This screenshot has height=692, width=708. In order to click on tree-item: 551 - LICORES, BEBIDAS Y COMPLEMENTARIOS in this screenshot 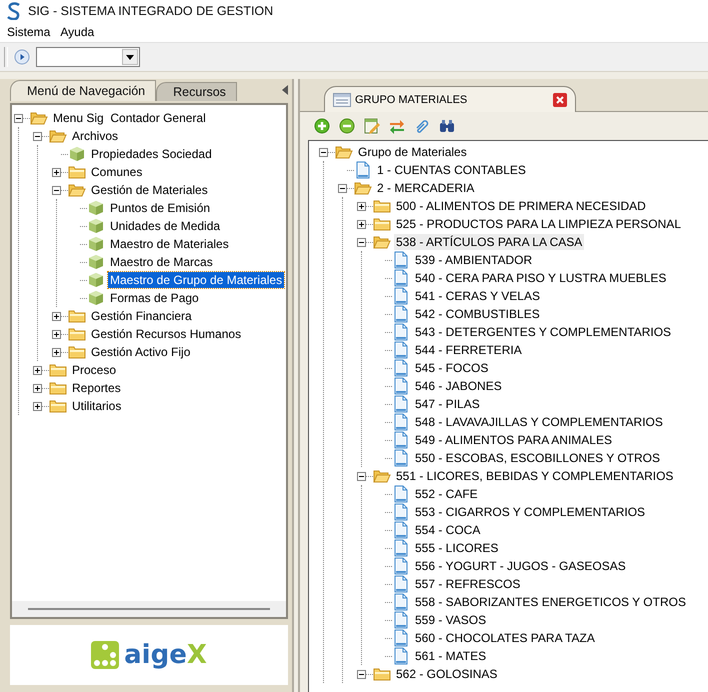, I will do `click(535, 476)`.